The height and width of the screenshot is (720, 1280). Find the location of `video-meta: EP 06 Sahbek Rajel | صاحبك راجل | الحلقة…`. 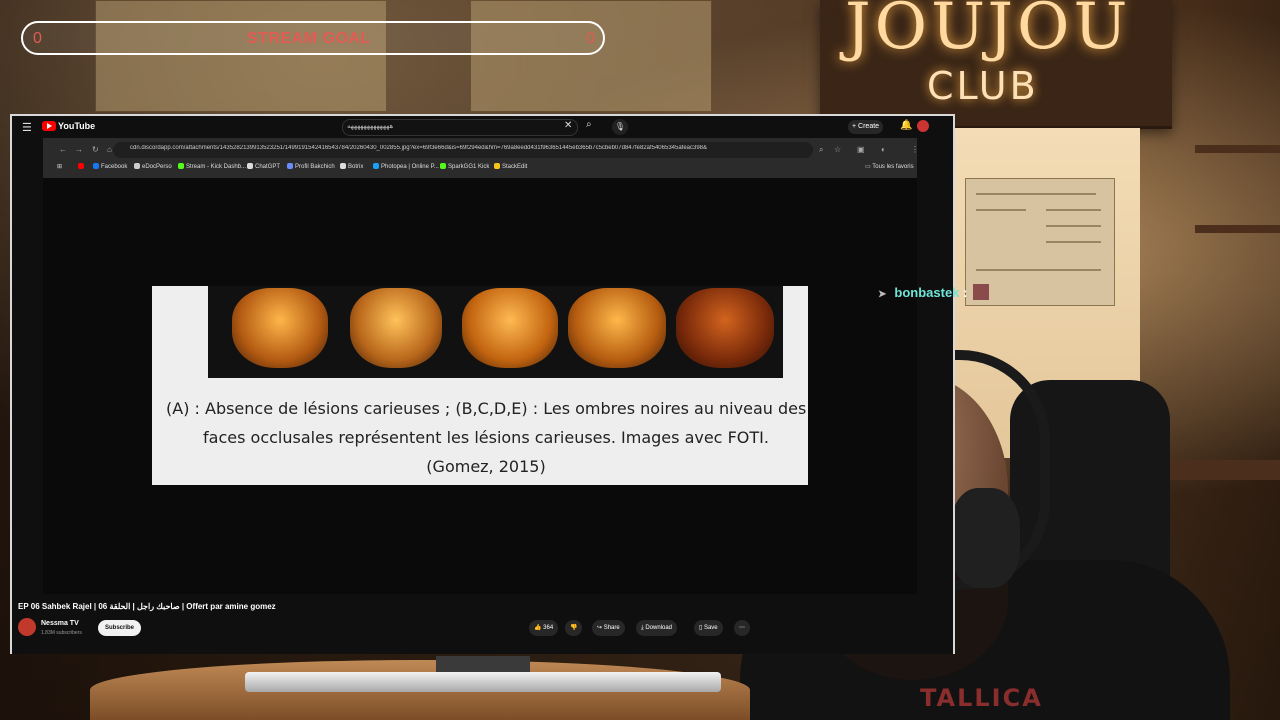

video-meta: EP 06 Sahbek Rajel | صاحبك راجل | الحلقة… is located at coordinates (482, 624).